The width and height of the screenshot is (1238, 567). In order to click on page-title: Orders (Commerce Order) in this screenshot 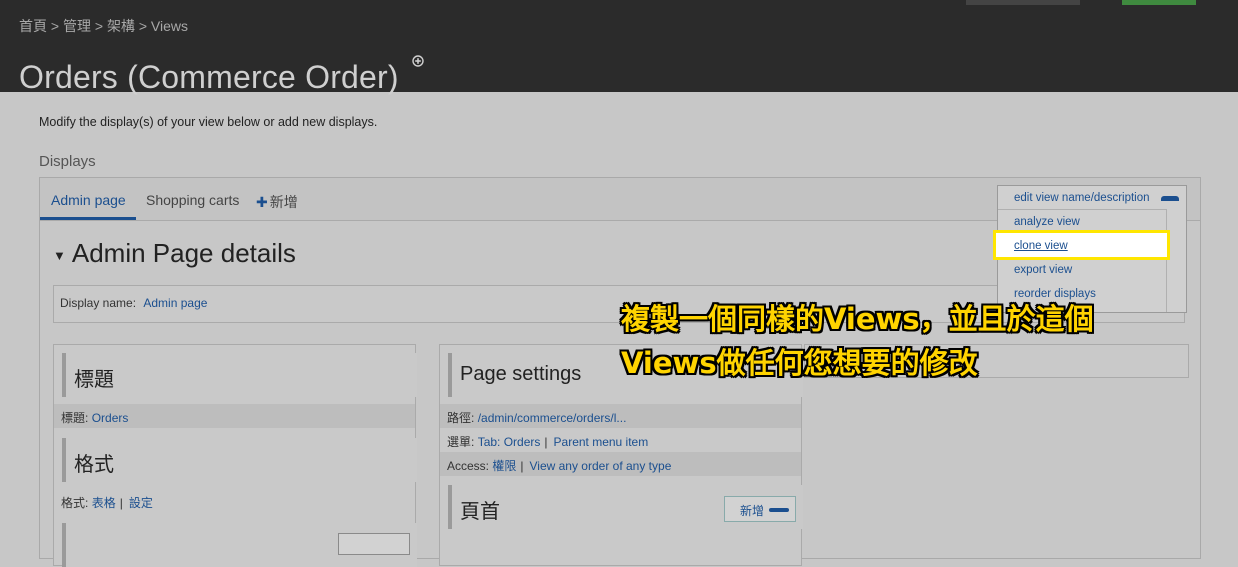, I will do `click(209, 77)`.